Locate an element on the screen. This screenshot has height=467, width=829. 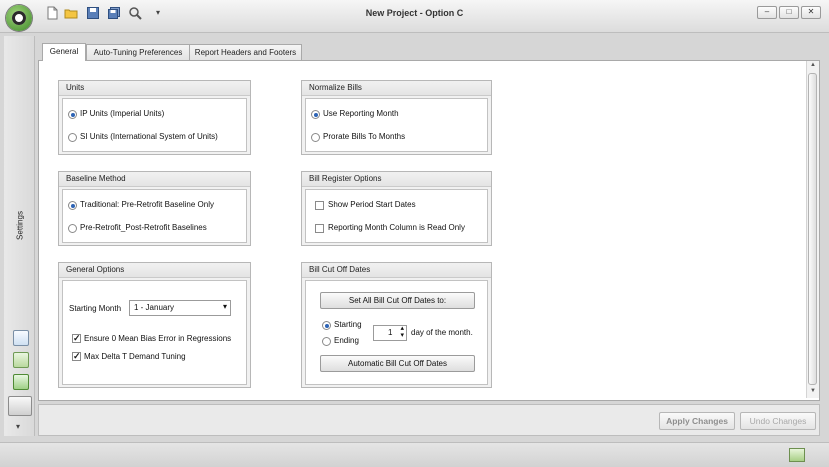
pre-post-retrofit-radio is located at coordinates (72, 228).